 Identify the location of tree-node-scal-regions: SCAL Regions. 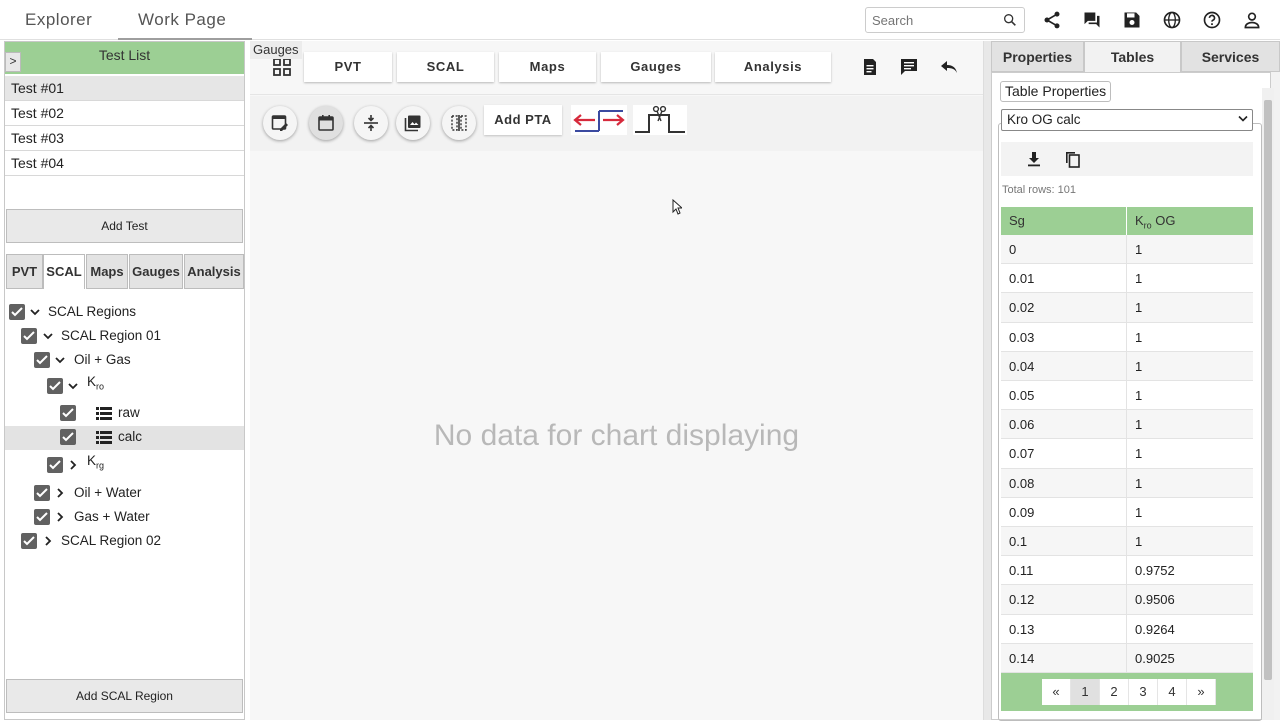
(124, 313).